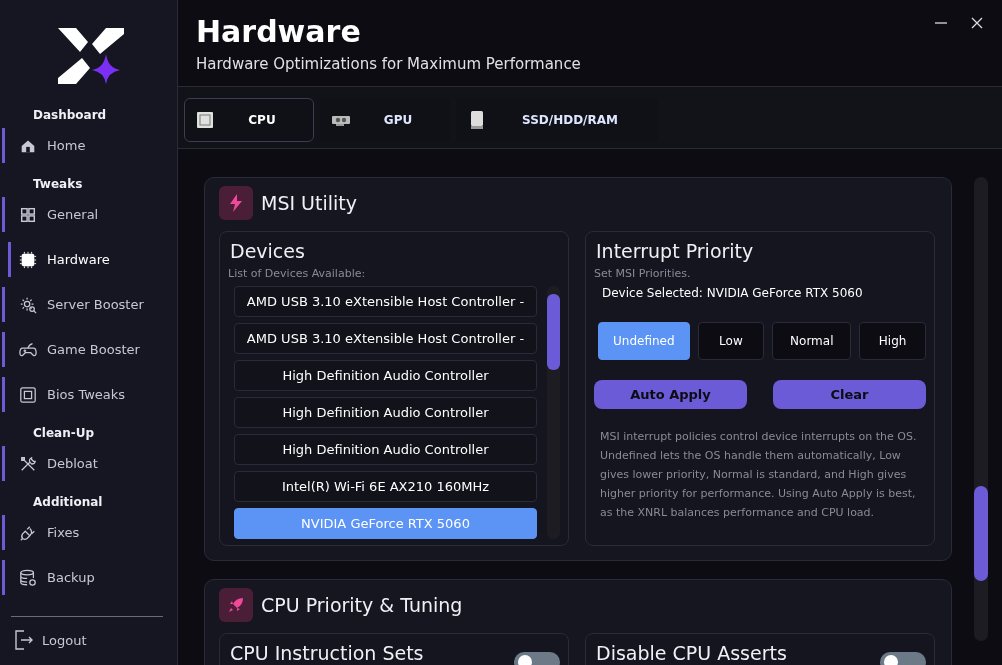  Describe the element at coordinates (385, 486) in the screenshot. I see `device-item: Intel(R) Wi-Fi 6E AX210 160MHz` at that location.